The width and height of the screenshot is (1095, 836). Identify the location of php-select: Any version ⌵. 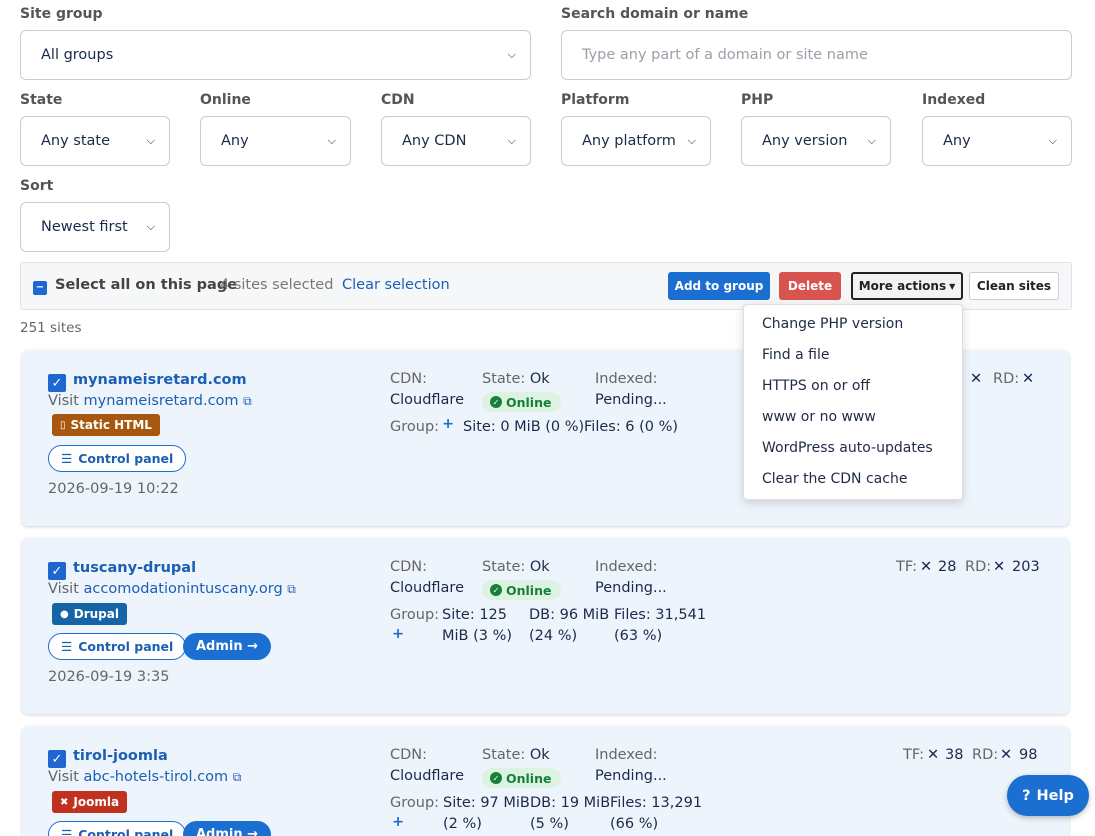
(816, 141).